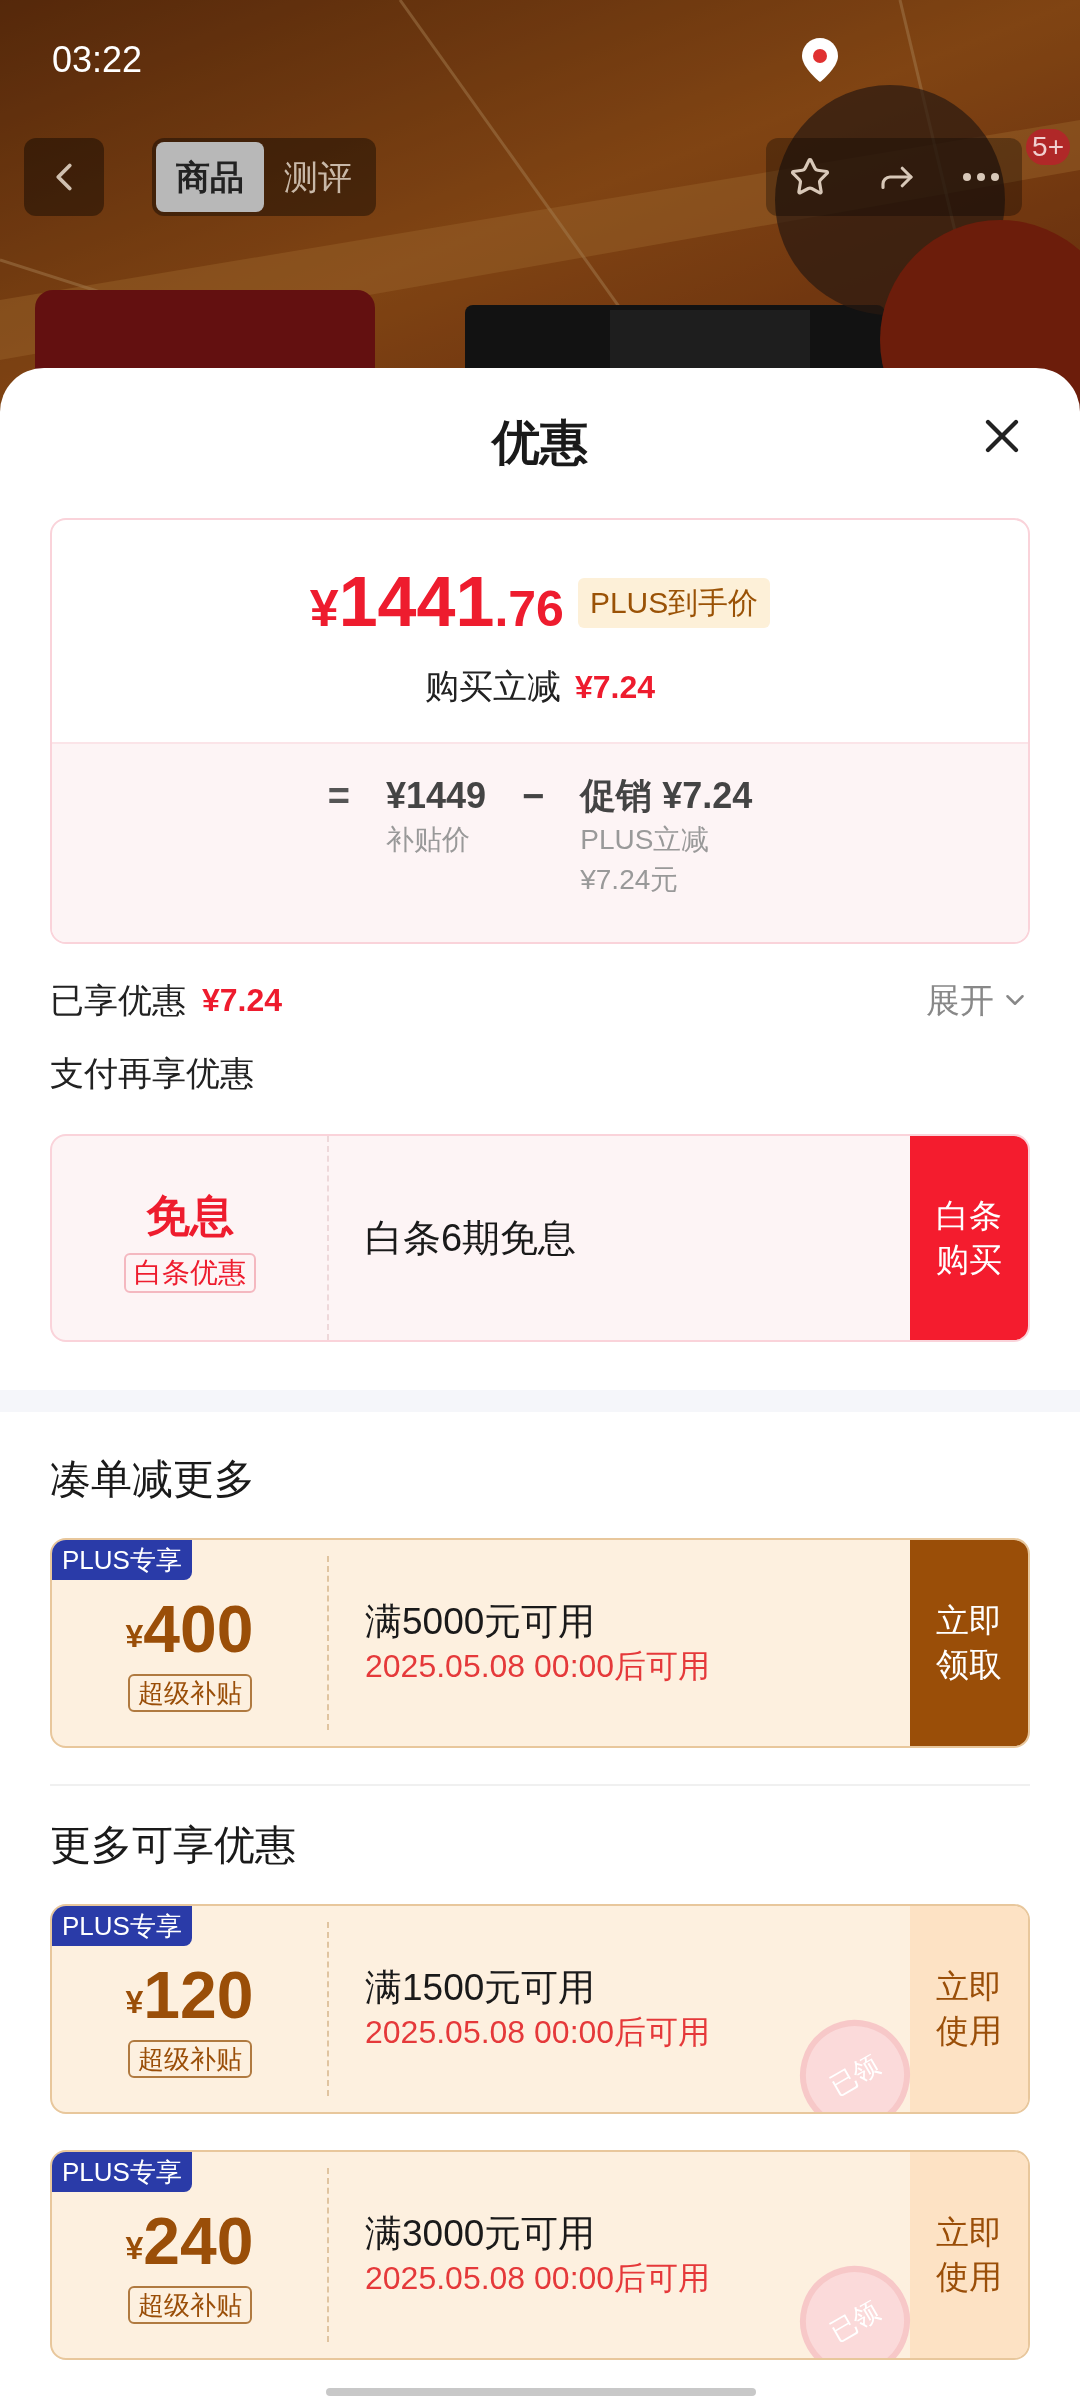 This screenshot has width=1080, height=2400. Describe the element at coordinates (173, 1846) in the screenshot. I see `section-title: 更多可享优惠` at that location.